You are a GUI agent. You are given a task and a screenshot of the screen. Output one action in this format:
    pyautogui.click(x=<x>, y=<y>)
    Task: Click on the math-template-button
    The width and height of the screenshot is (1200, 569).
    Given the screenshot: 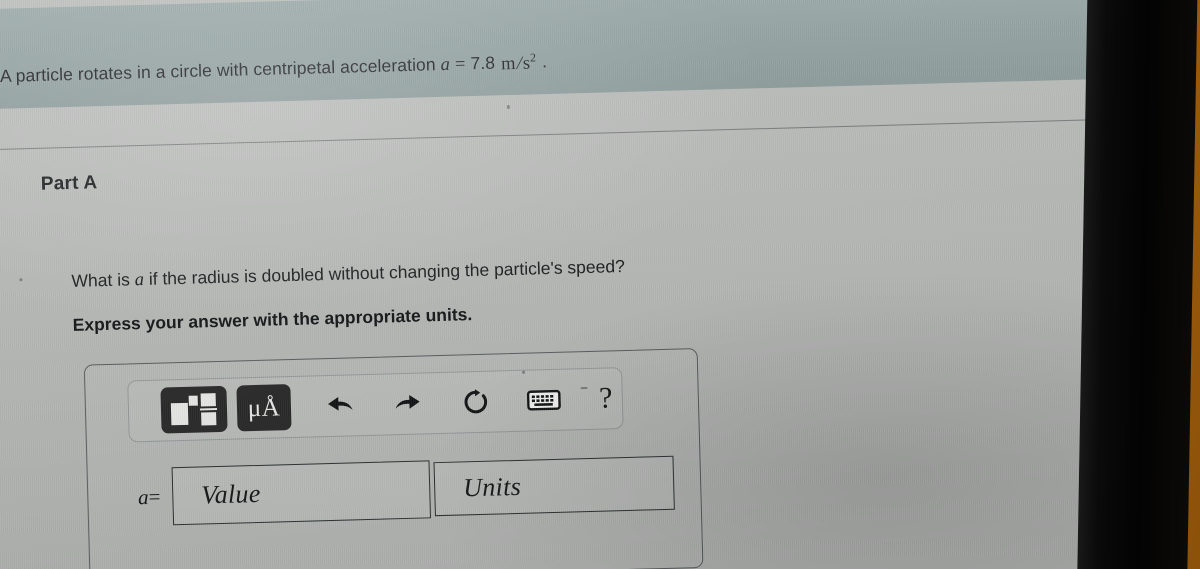 What is the action you would take?
    pyautogui.click(x=194, y=409)
    